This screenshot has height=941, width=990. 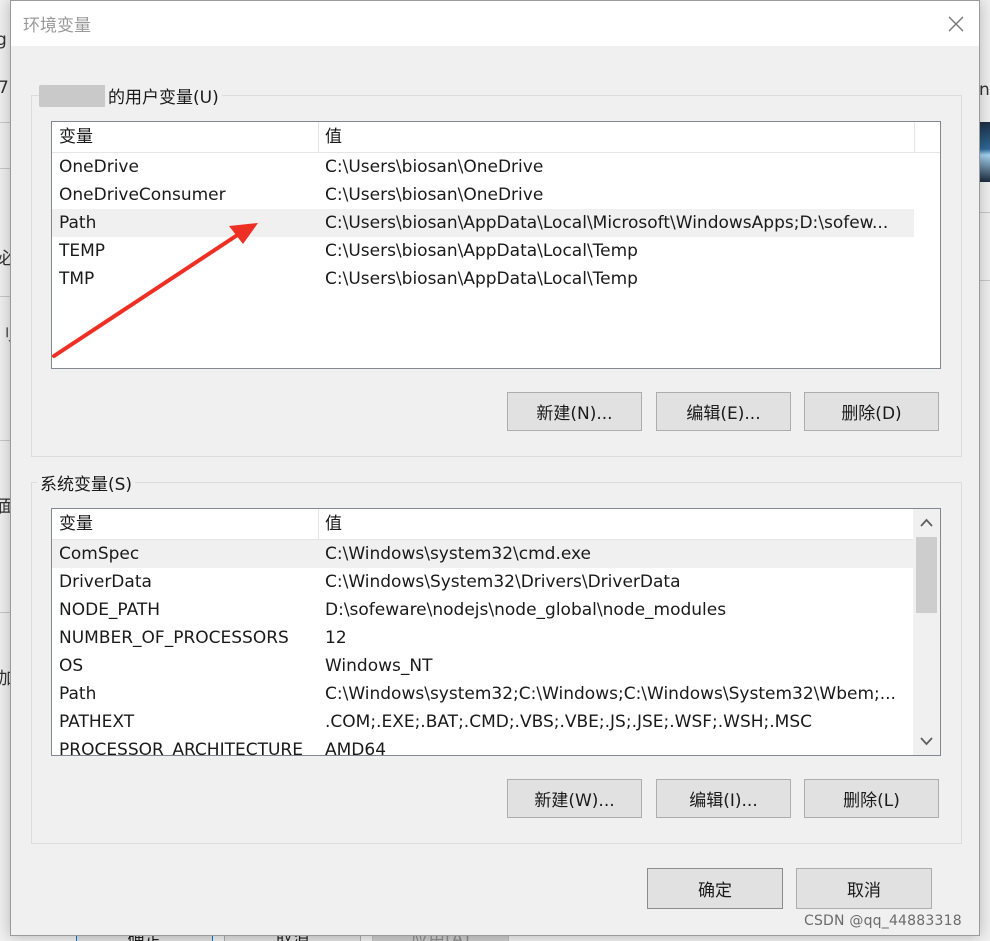 I want to click on table-row: OneDrive C:\Users\biosan\OneDrive, so click(x=483, y=167).